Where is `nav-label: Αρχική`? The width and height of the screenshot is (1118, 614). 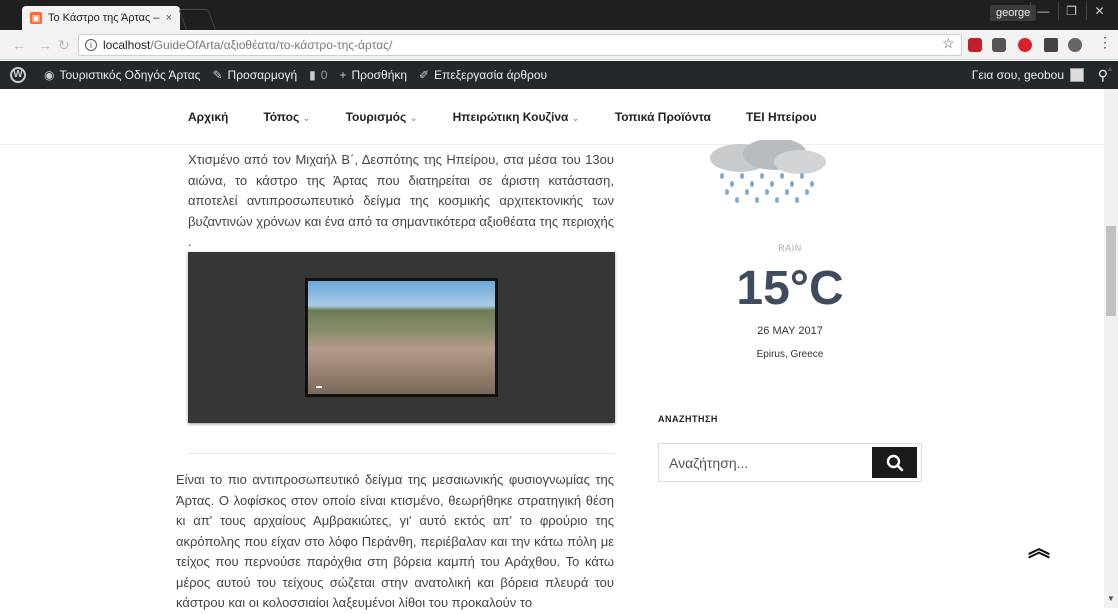
nav-label: Αρχική is located at coordinates (208, 116).